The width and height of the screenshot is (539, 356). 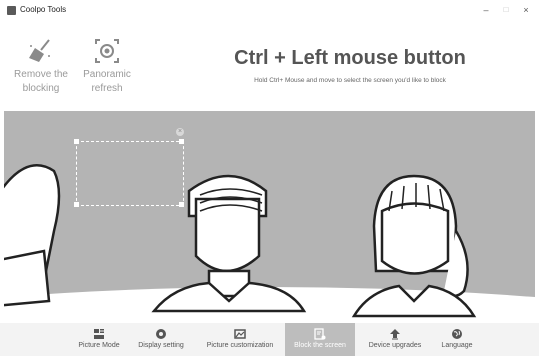 What do you see at coordinates (39, 50) in the screenshot?
I see `broom-icon` at bounding box center [39, 50].